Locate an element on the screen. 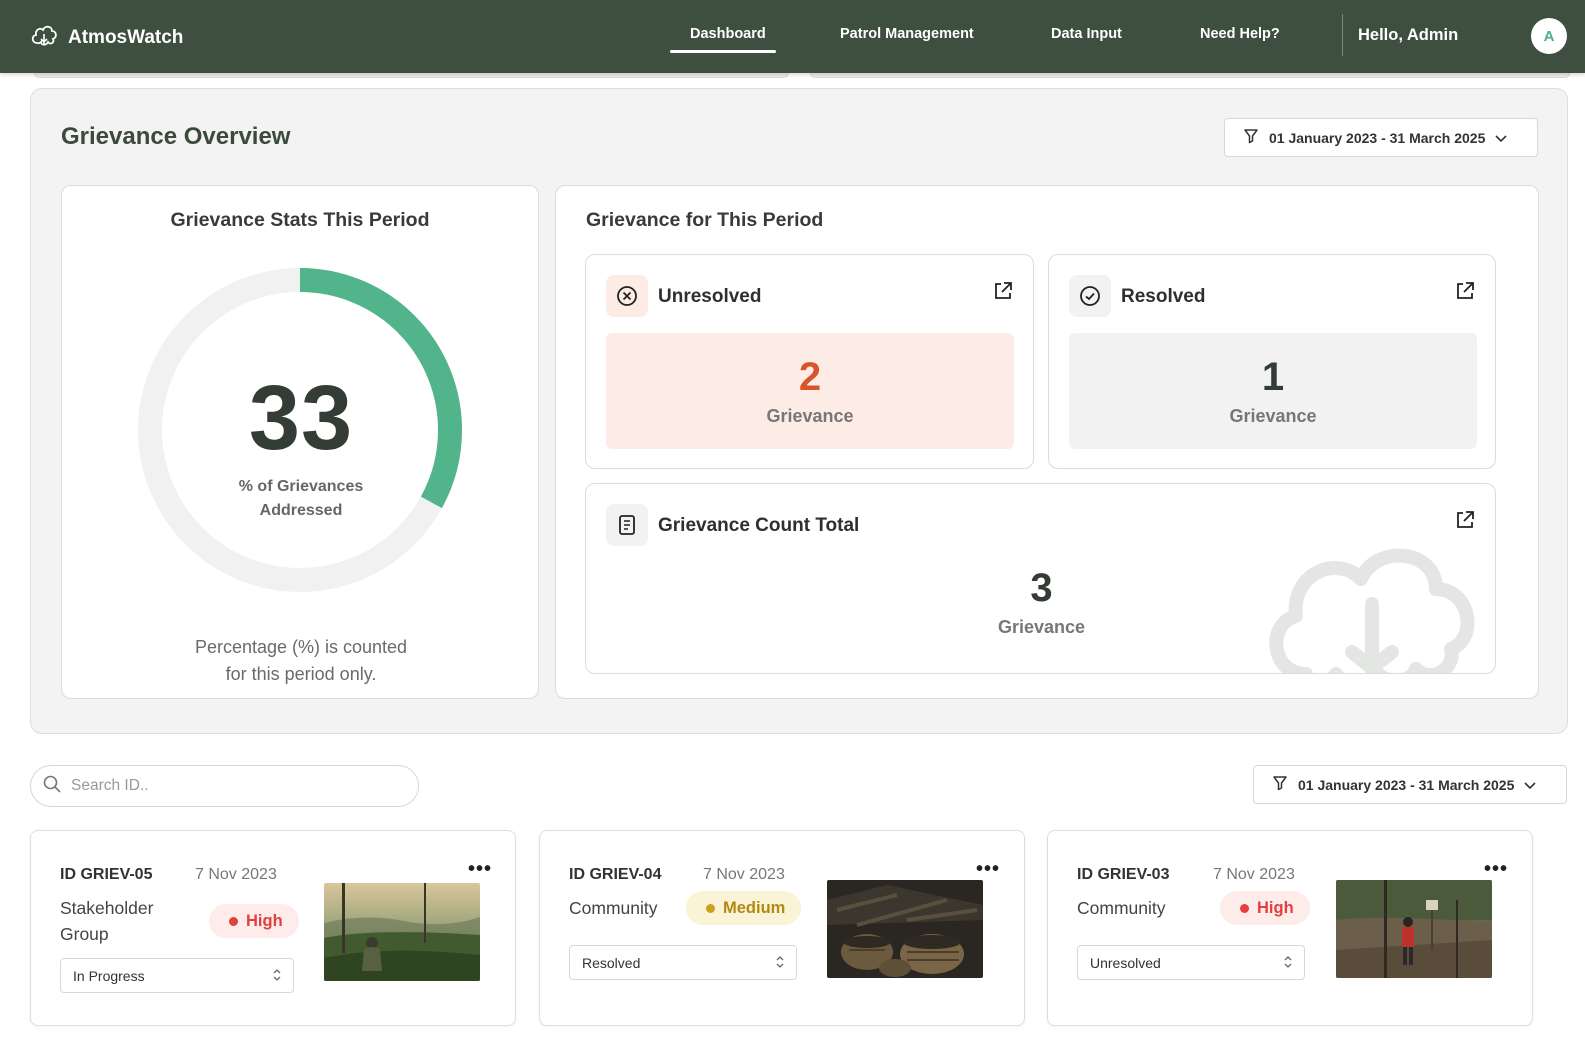 The image size is (1585, 1043). cloud-logo-icon is located at coordinates (44, 37).